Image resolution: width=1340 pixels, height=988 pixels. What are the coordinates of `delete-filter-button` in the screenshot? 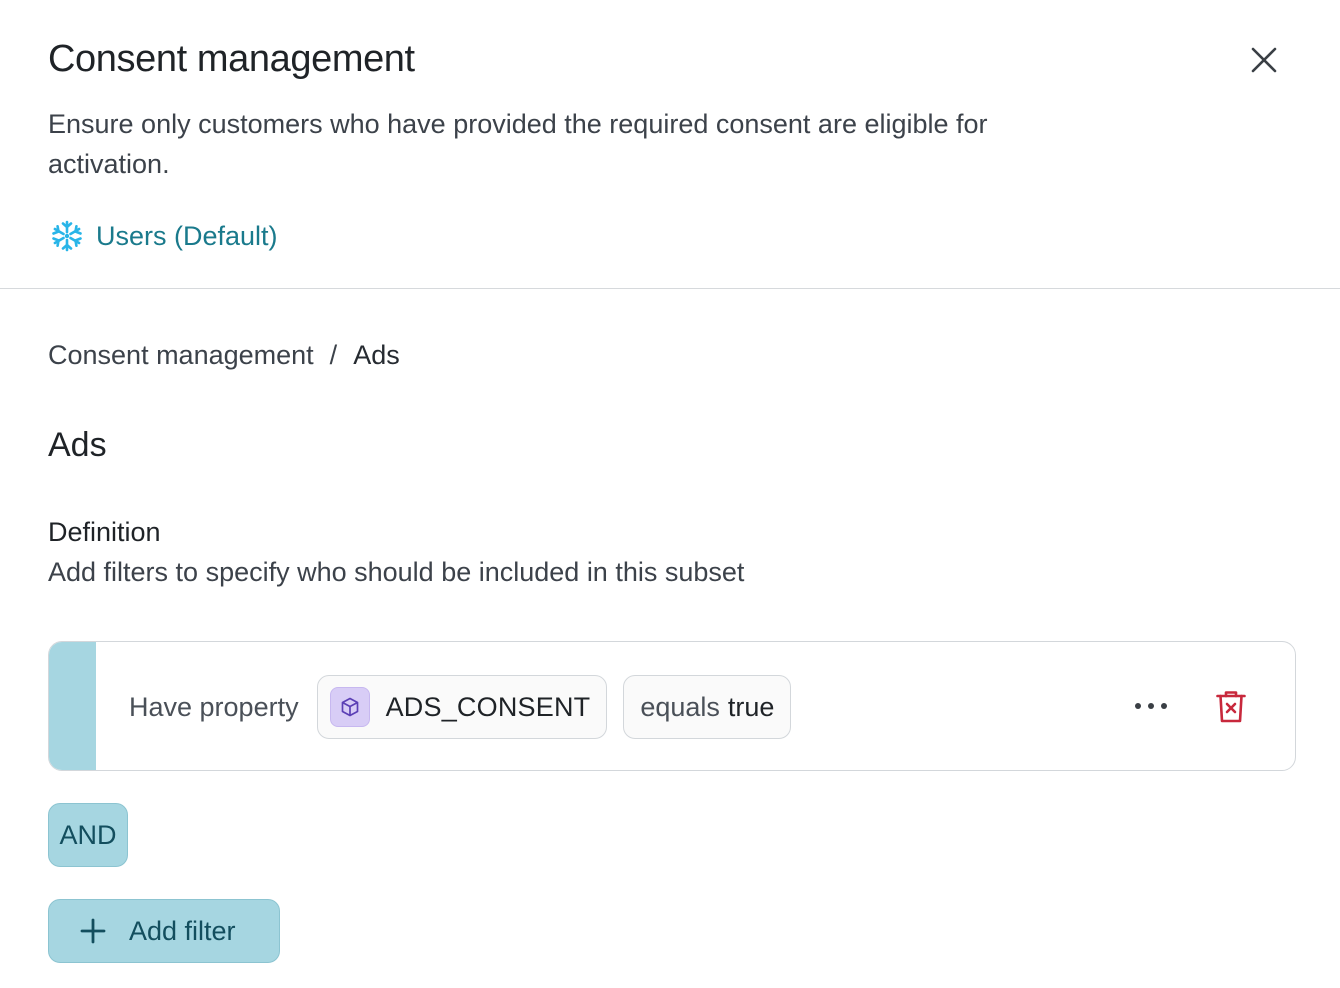 It's located at (1231, 707).